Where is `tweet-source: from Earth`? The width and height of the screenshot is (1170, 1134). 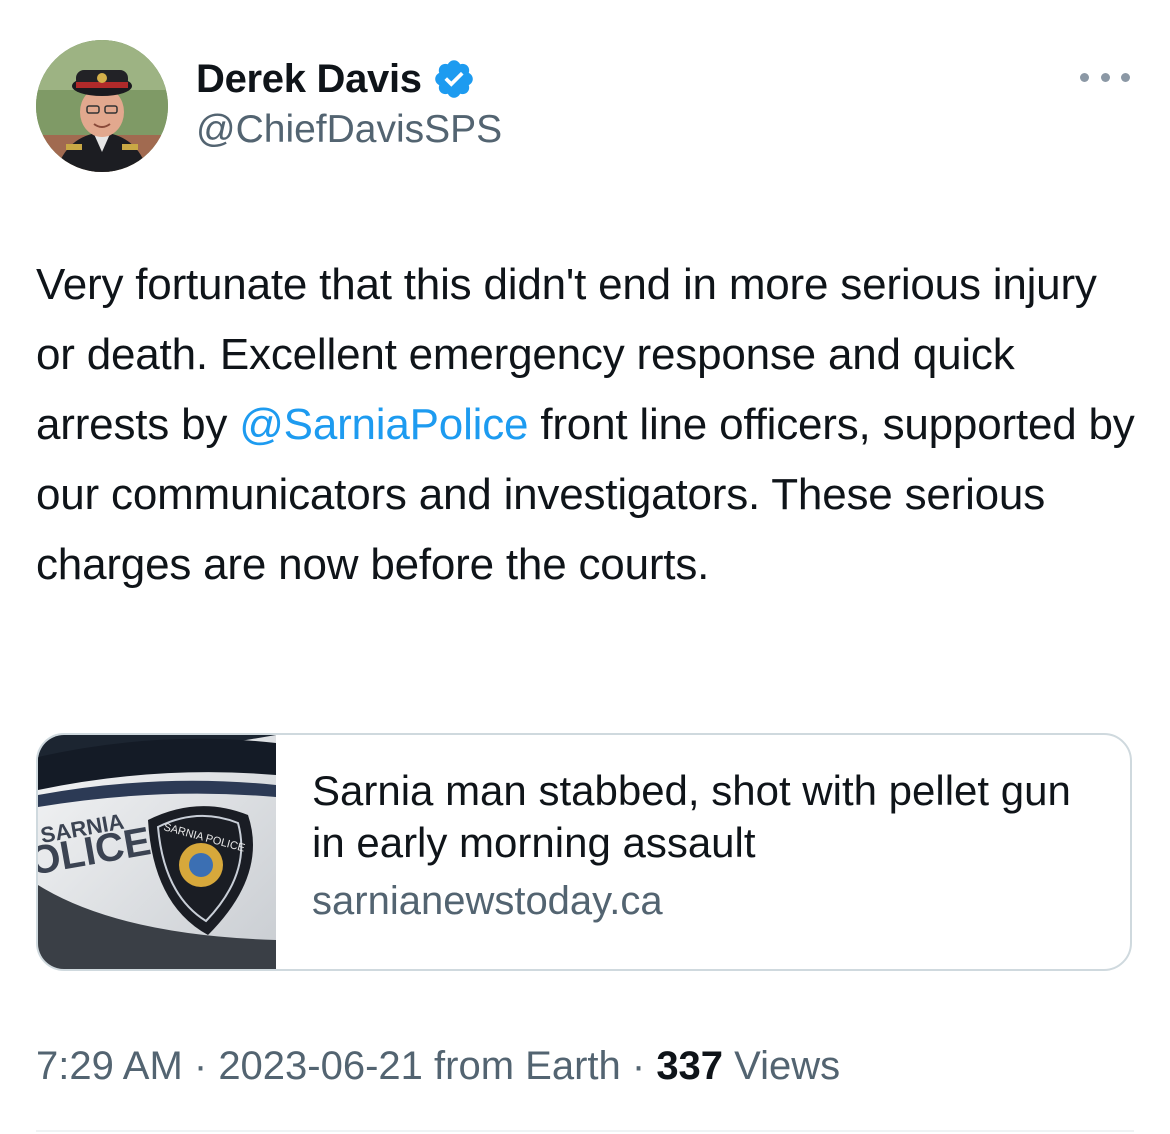 tweet-source: from Earth is located at coordinates (521, 1066).